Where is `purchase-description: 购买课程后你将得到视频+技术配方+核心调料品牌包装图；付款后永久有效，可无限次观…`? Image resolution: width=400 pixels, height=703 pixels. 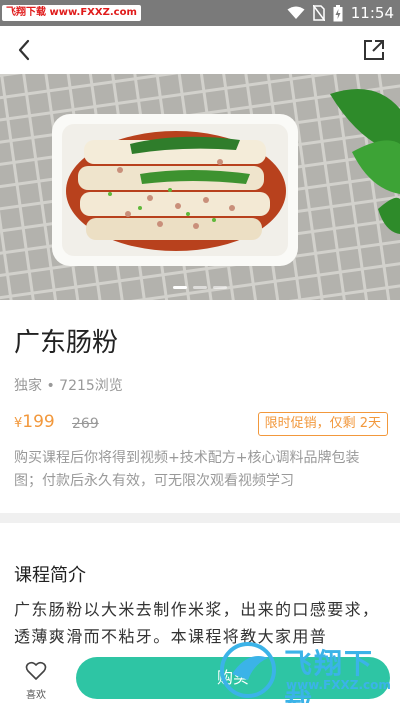
purchase-description: 购买课程后你将得到视频+技术配方+核心调料品牌包装图；付款后永久有效，可无限次观… is located at coordinates (187, 469).